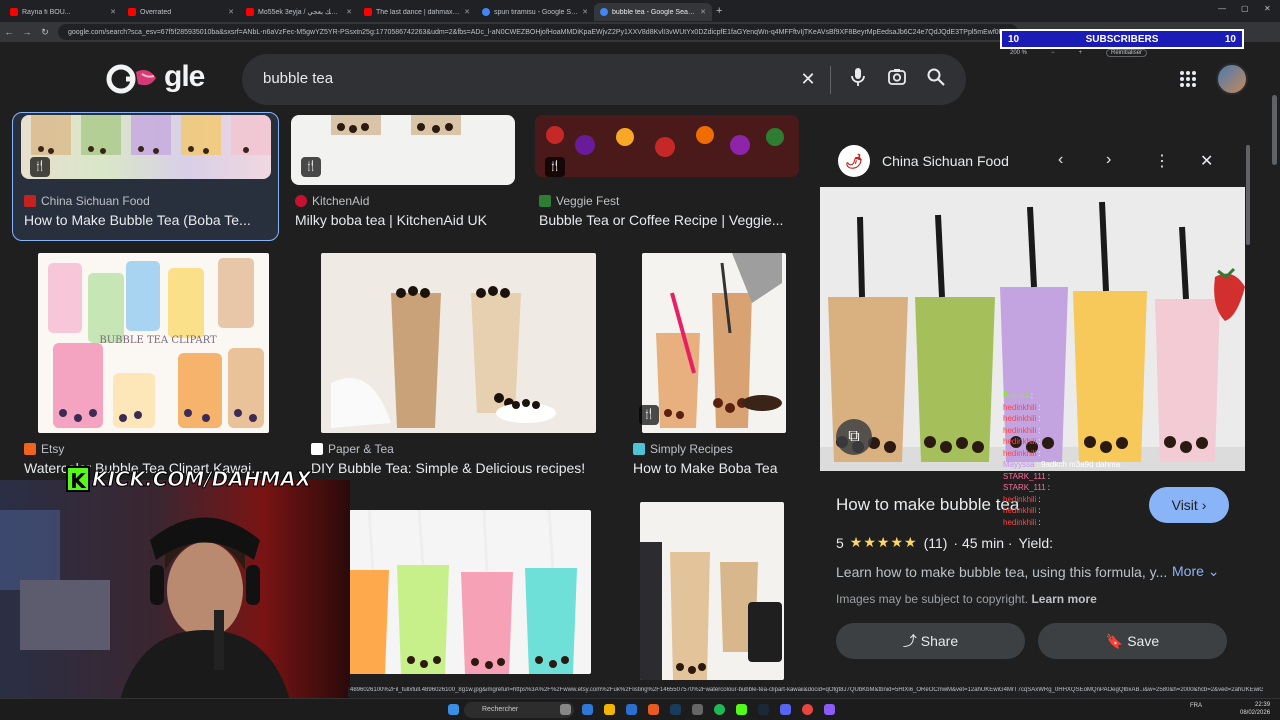 The width and height of the screenshot is (1280, 720). Describe the element at coordinates (604, 12) in the screenshot. I see `google-icon` at that location.